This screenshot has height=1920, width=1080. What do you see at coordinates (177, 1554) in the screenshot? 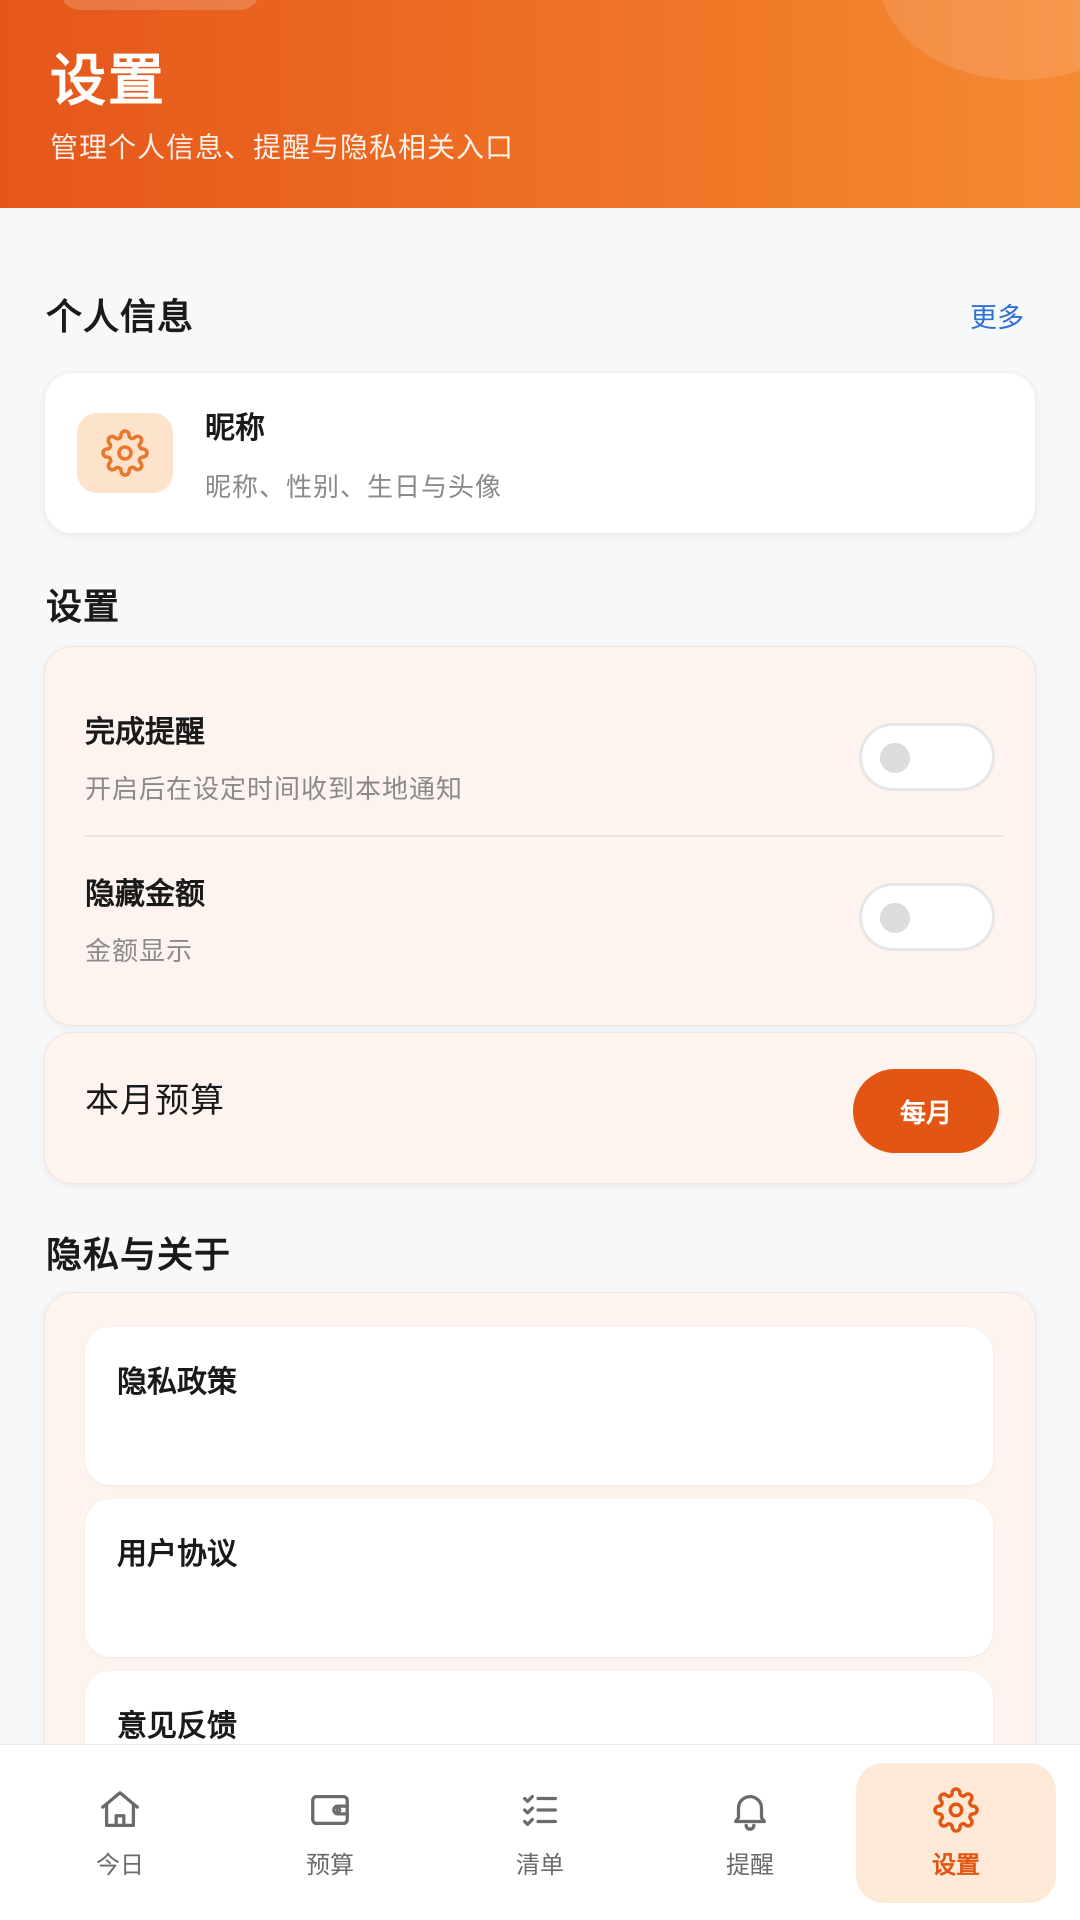
I see `user-agreement-label: 用户协议` at bounding box center [177, 1554].